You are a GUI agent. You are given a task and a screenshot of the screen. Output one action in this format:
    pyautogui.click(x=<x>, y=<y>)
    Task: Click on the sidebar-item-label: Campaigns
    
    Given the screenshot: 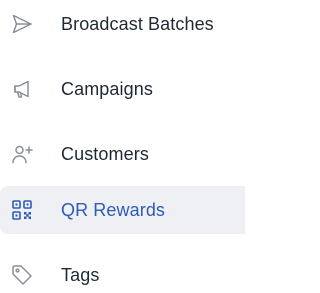 What is the action you would take?
    pyautogui.click(x=107, y=88)
    